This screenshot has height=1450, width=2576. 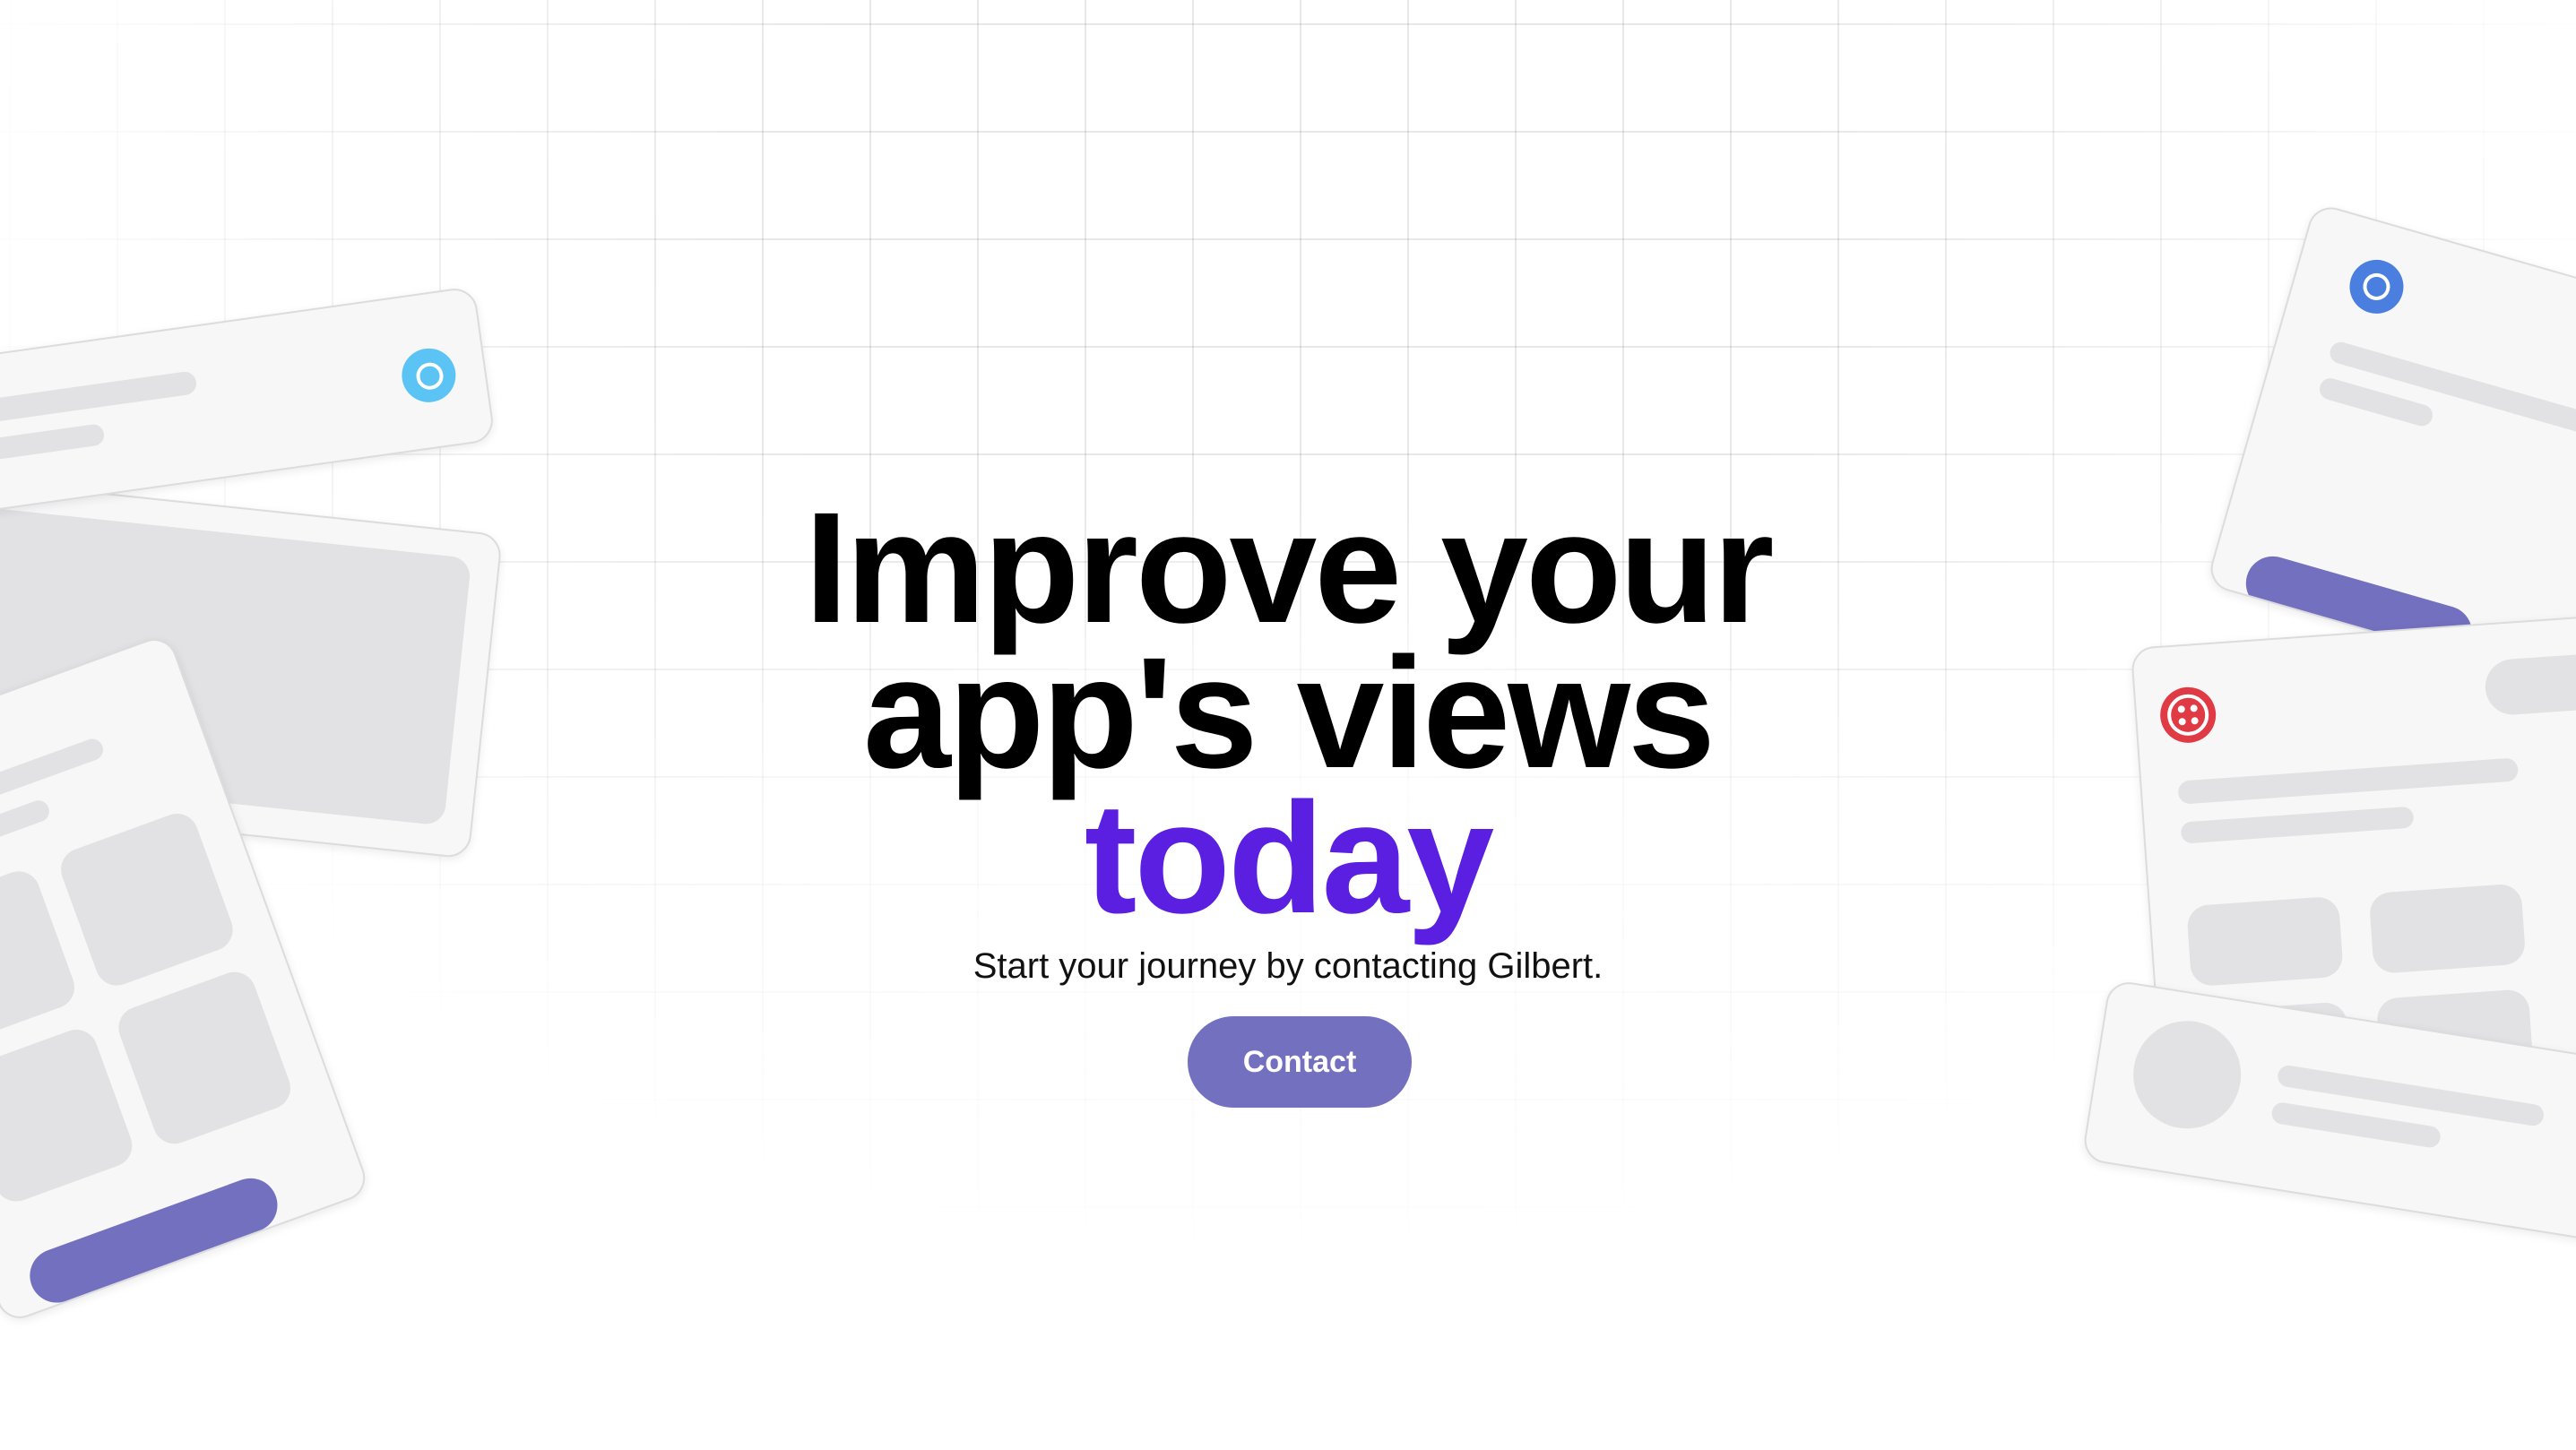 I want to click on avatar-placeholder, so click(x=2187, y=1074).